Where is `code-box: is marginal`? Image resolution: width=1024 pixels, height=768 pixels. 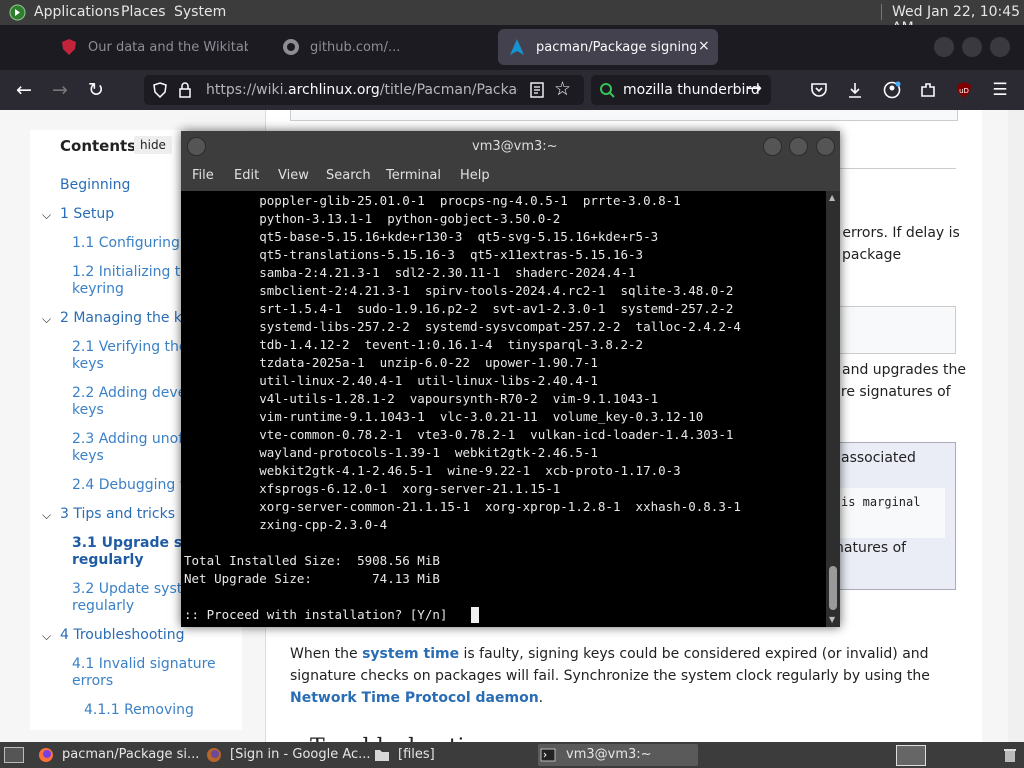
code-box: is marginal is located at coordinates (890, 513).